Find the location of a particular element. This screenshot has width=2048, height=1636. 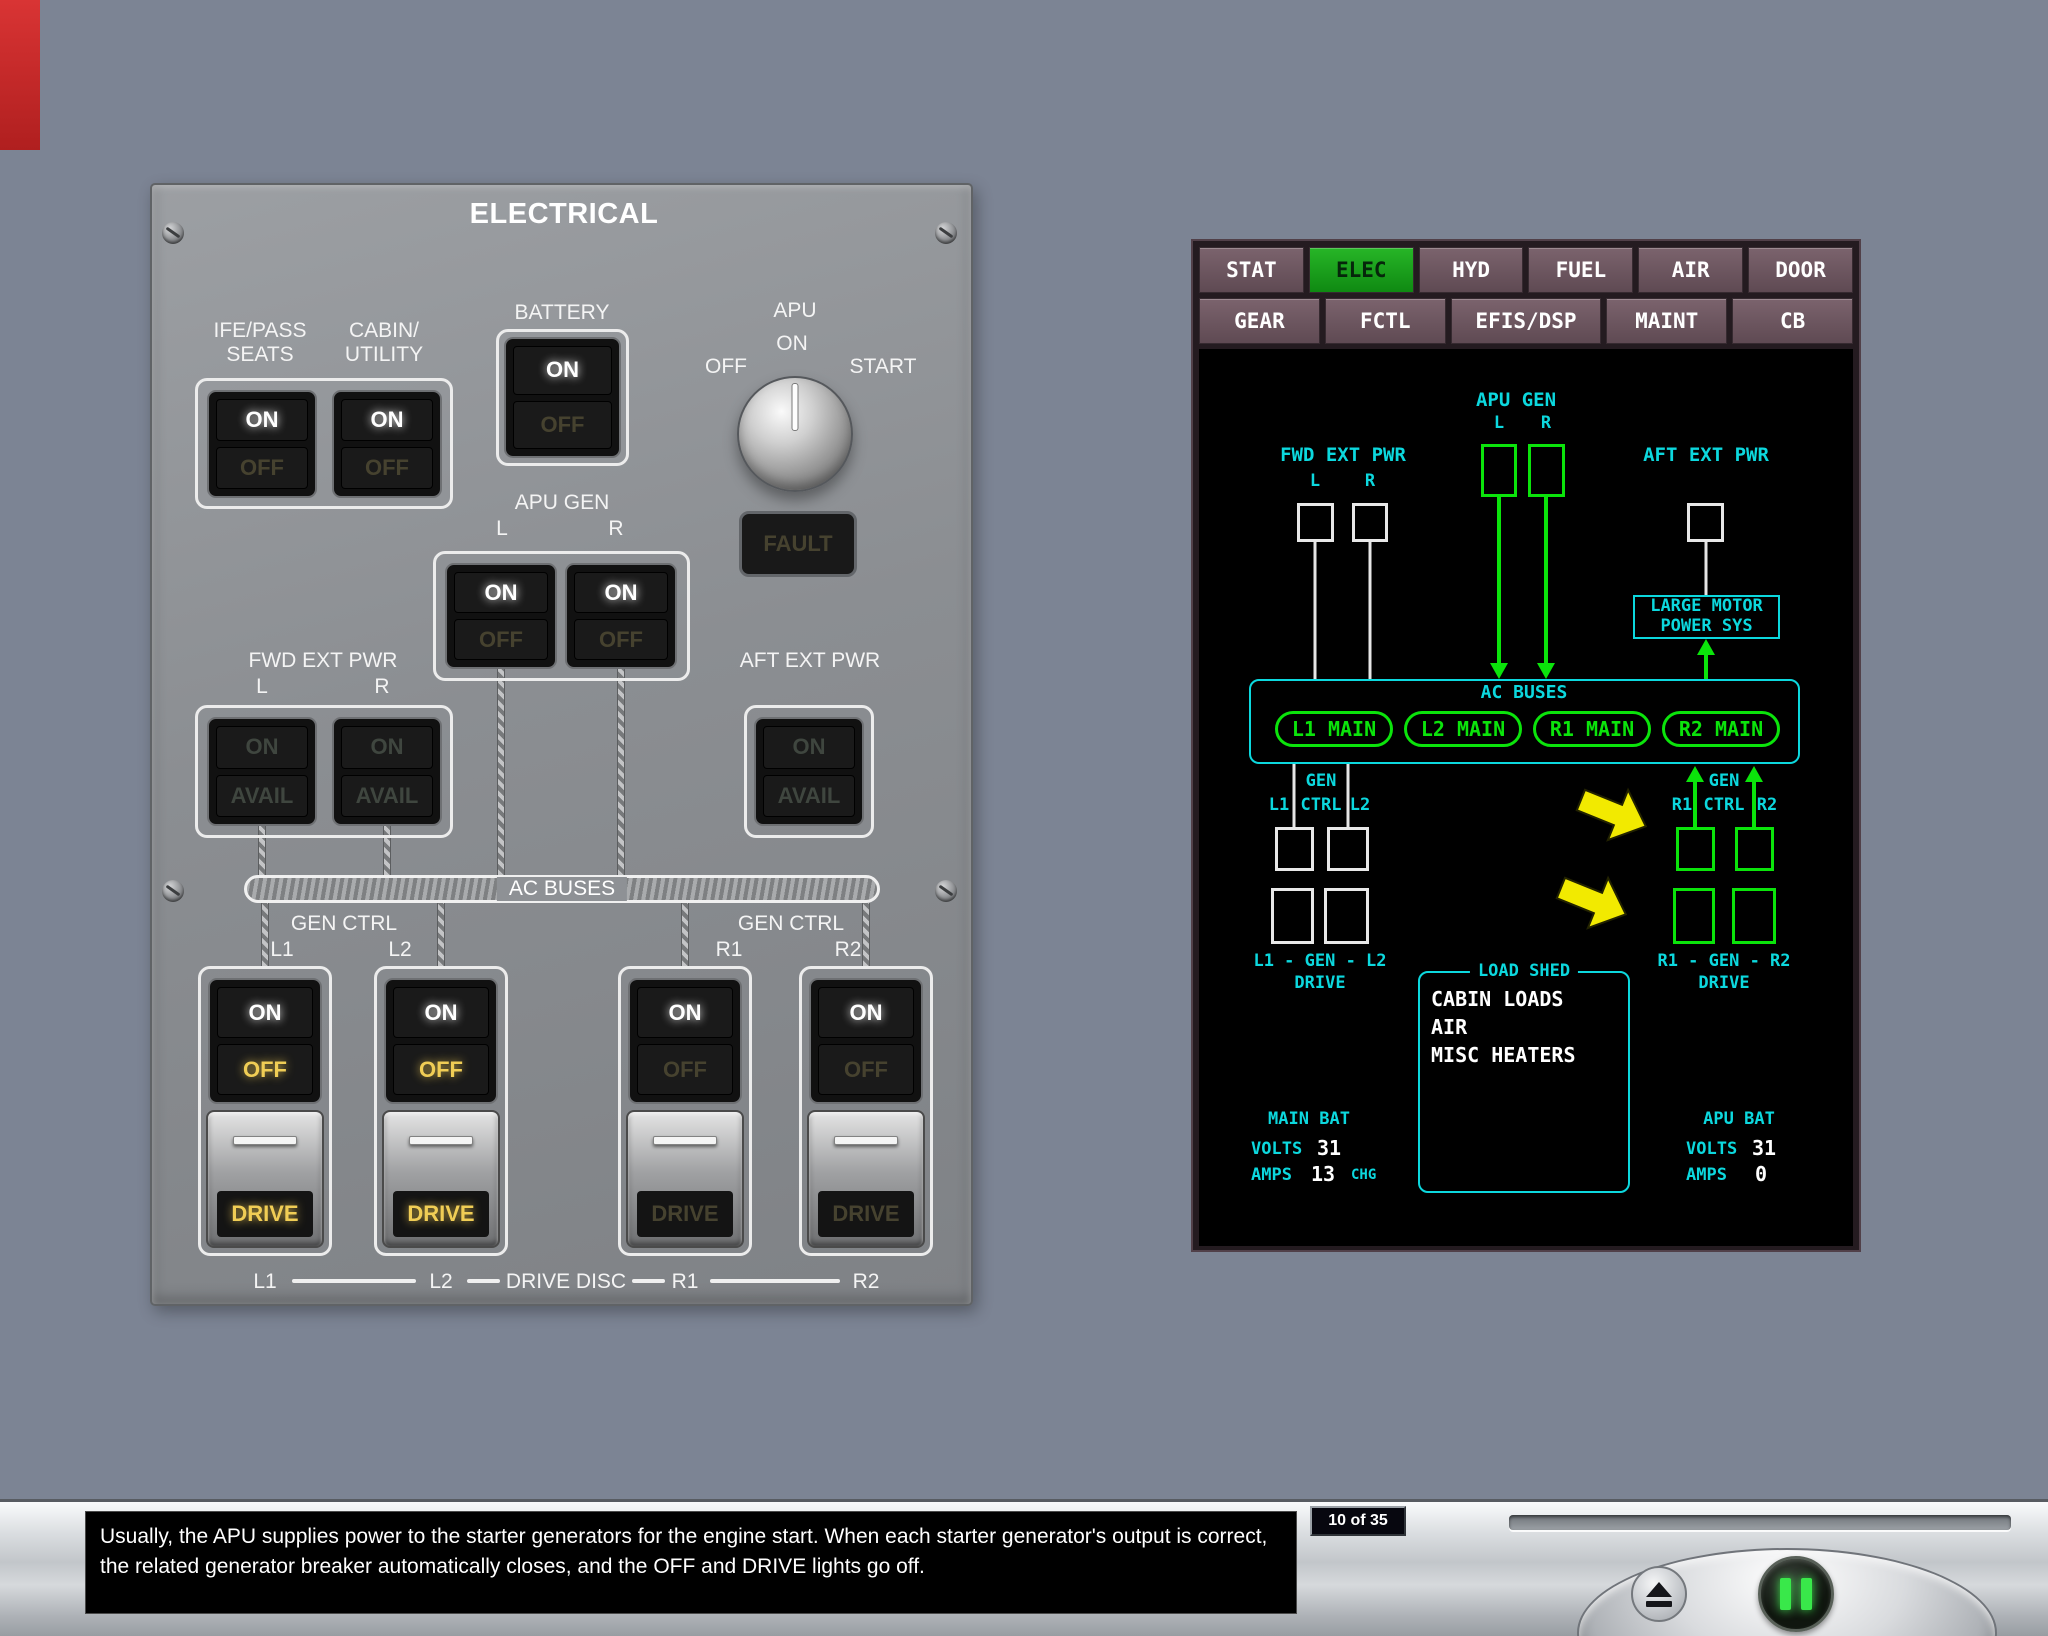

gen-ctrl-l1-drive-light: DRIVE is located at coordinates (265, 1214).